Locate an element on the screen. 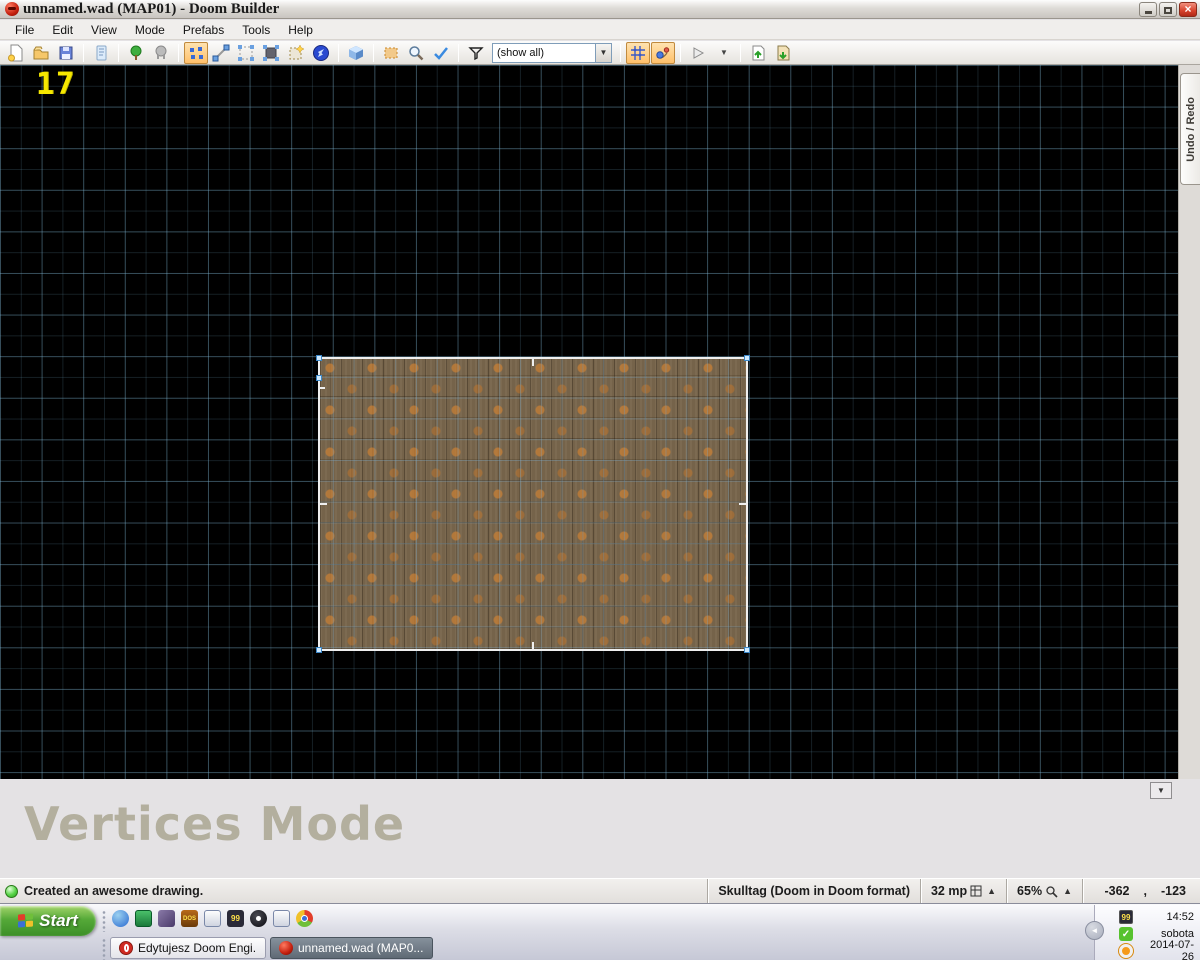 This screenshot has height=960, width=1200. gray-thing-icon is located at coordinates (161, 52).